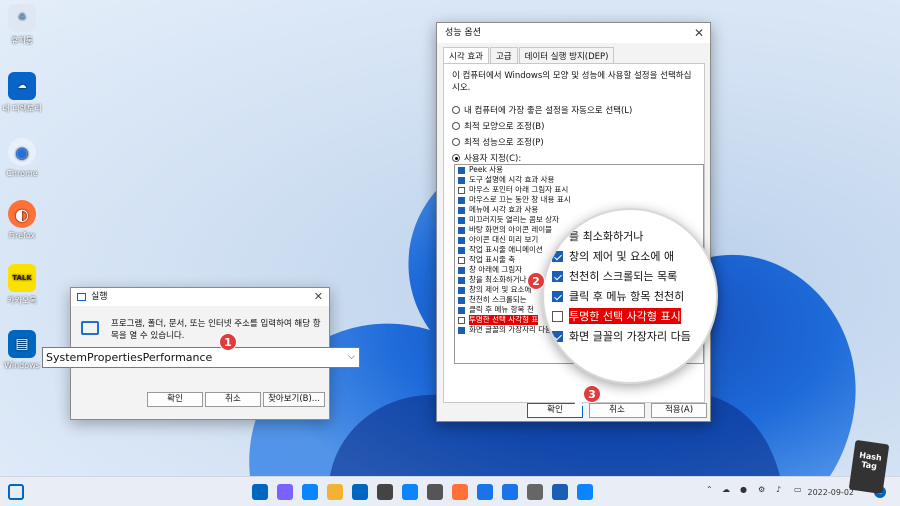 This screenshot has height=506, width=900. Describe the element at coordinates (81, 297) in the screenshot. I see `run-window-icon` at that location.